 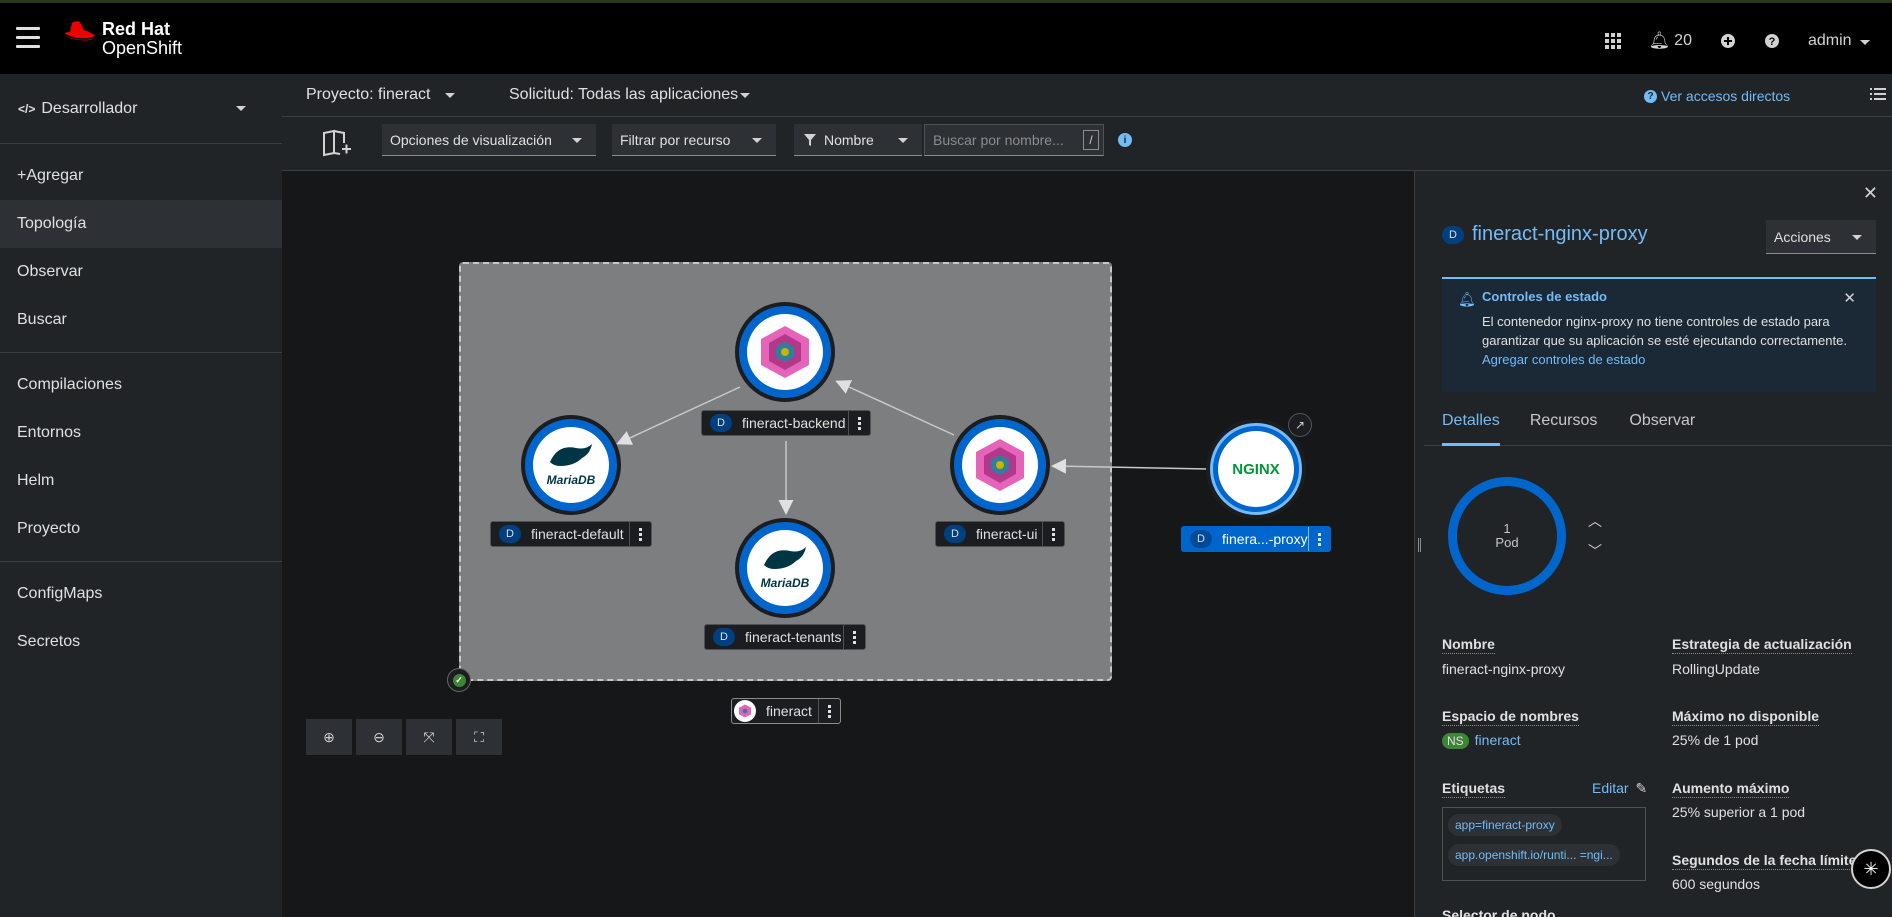 What do you see at coordinates (28, 37) in the screenshot?
I see `hamburger-menu-icon` at bounding box center [28, 37].